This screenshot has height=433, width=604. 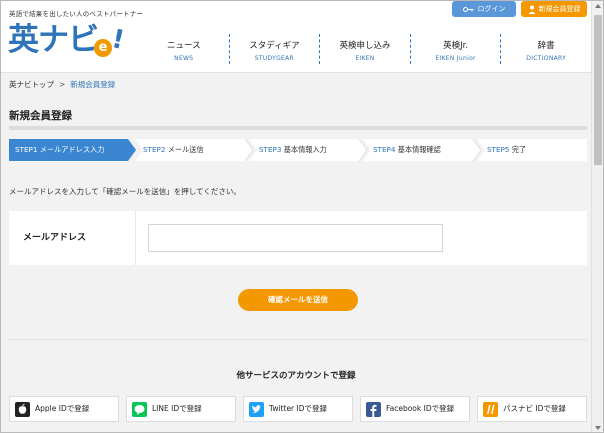 I want to click on facebook-icon, so click(x=373, y=409).